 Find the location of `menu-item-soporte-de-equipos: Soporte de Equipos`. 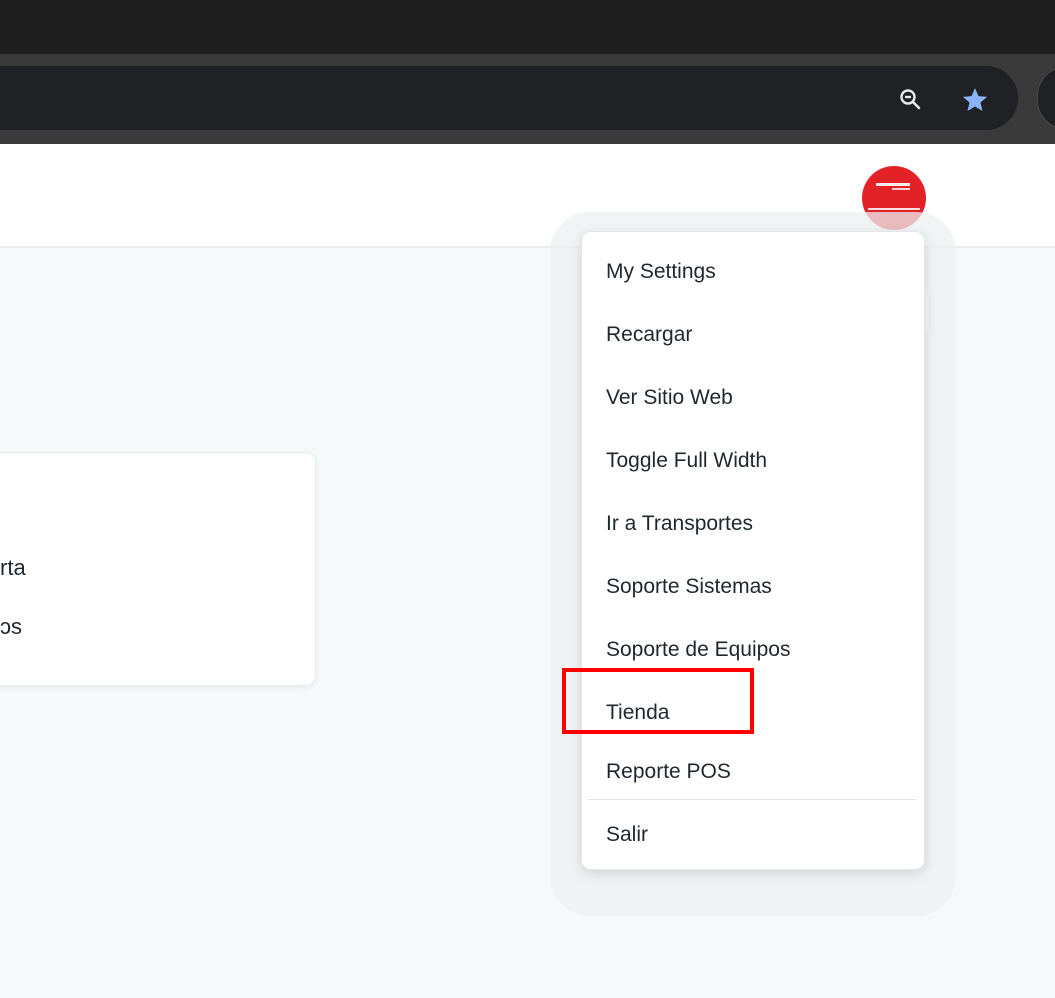

menu-item-soporte-de-equipos: Soporte de Equipos is located at coordinates (698, 650).